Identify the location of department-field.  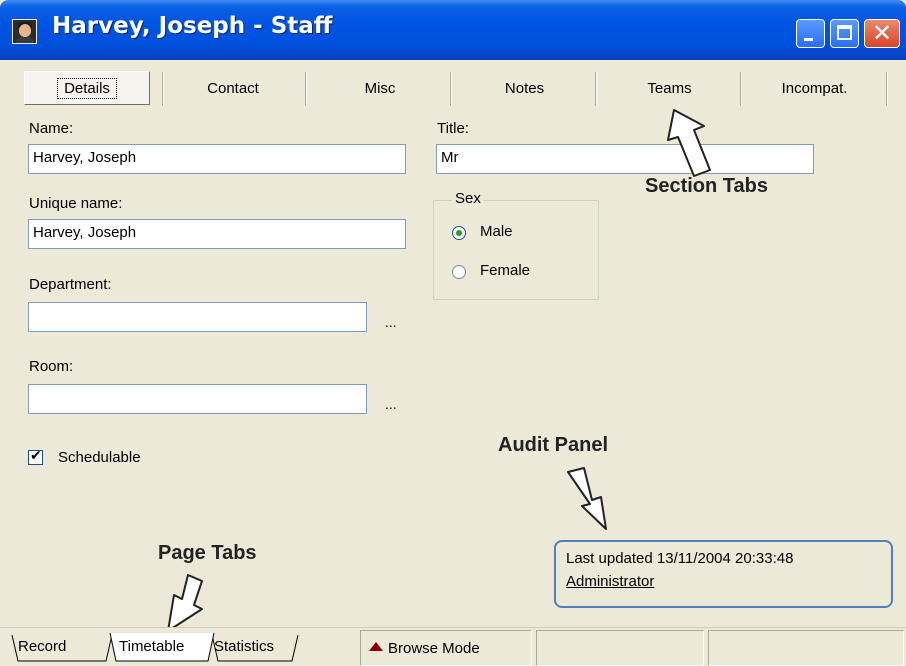
(197, 317).